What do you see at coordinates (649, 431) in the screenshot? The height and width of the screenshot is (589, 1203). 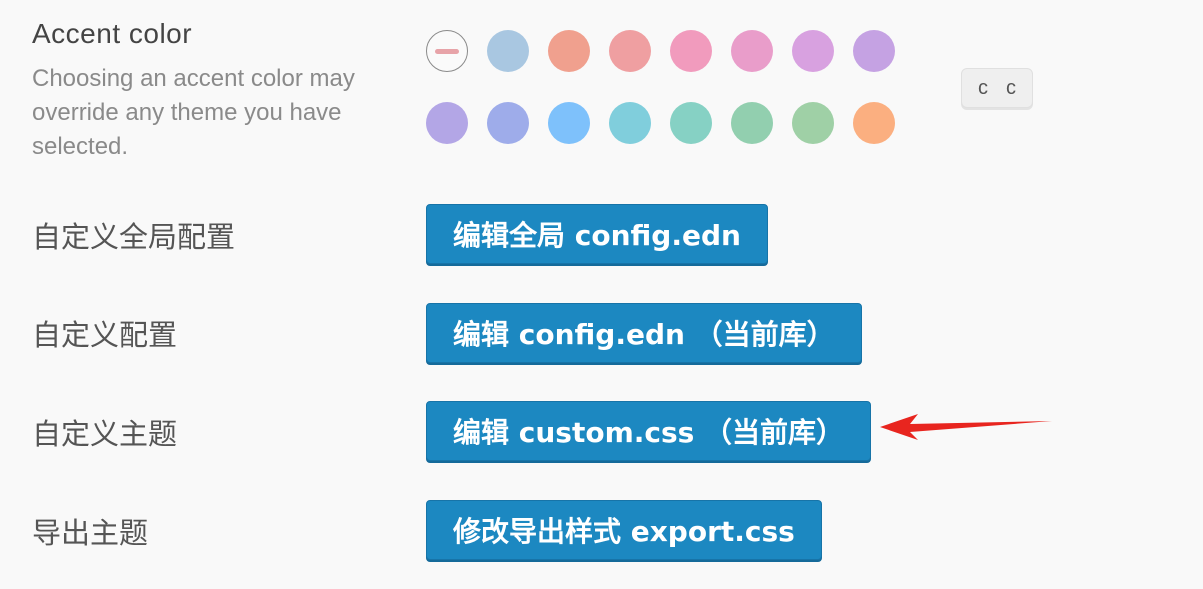 I see `edit-custom-css-button: 编辑 custom.css （当前库）` at bounding box center [649, 431].